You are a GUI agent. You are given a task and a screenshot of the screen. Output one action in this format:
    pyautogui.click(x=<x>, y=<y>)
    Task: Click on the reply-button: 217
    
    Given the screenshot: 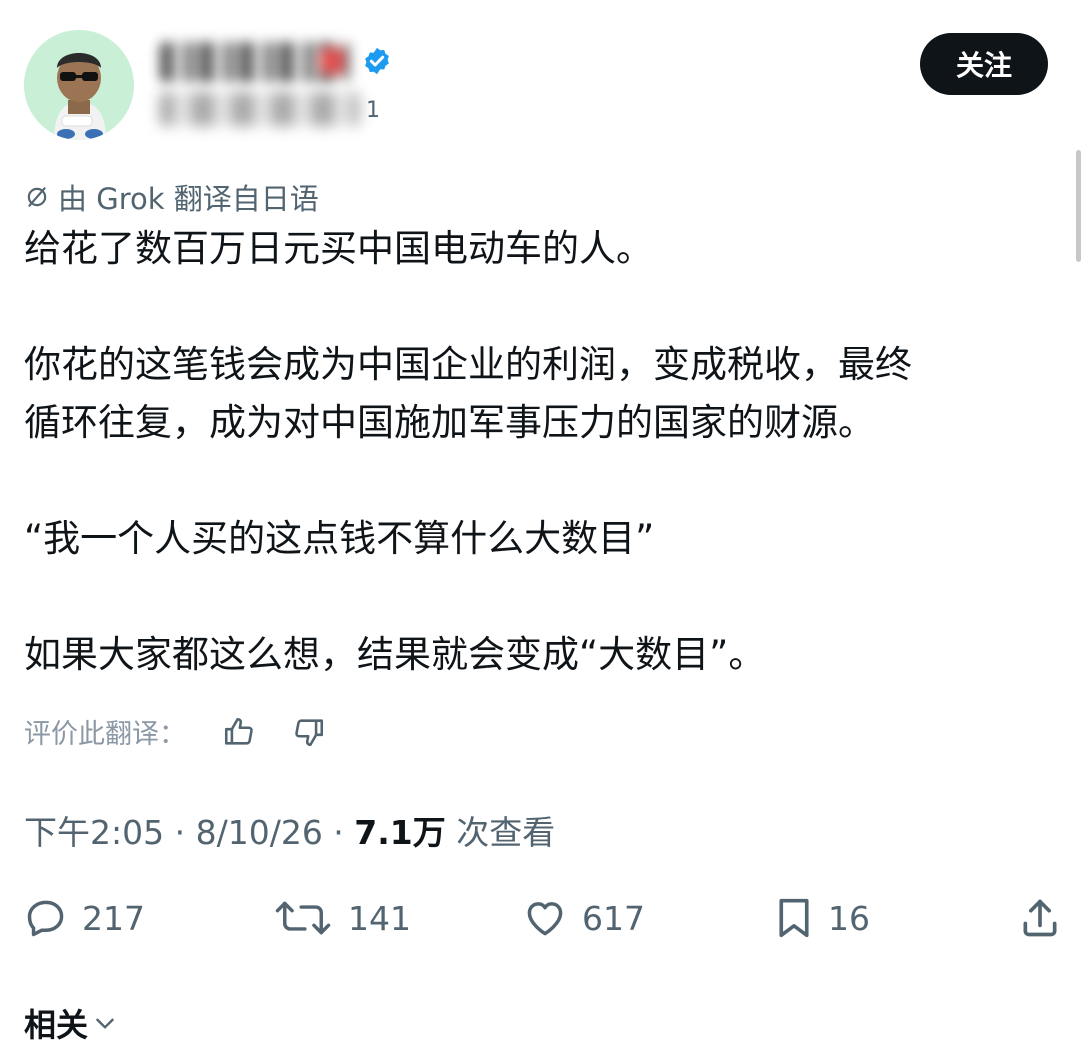 What is the action you would take?
    pyautogui.click(x=84, y=918)
    